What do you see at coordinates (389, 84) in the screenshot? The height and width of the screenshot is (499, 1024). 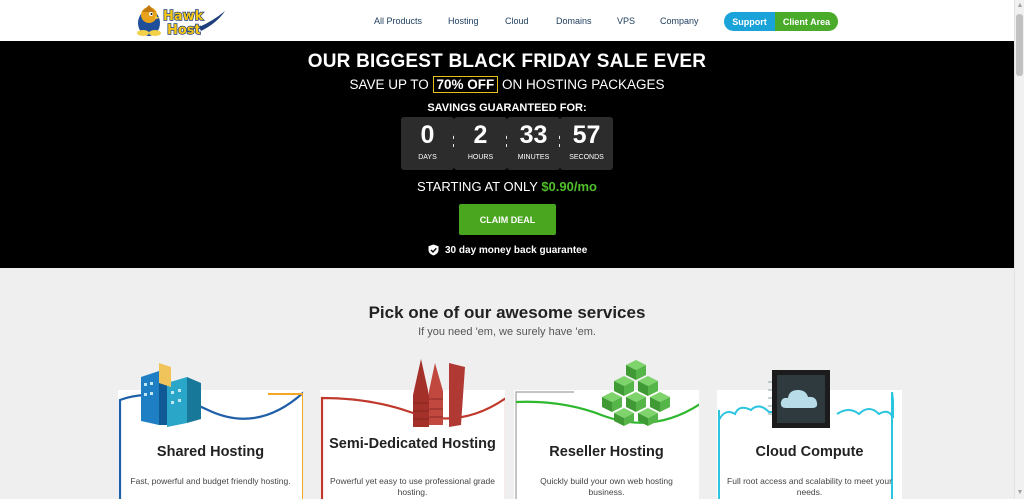 I see `promo-sub-before: SAVE UP TO` at bounding box center [389, 84].